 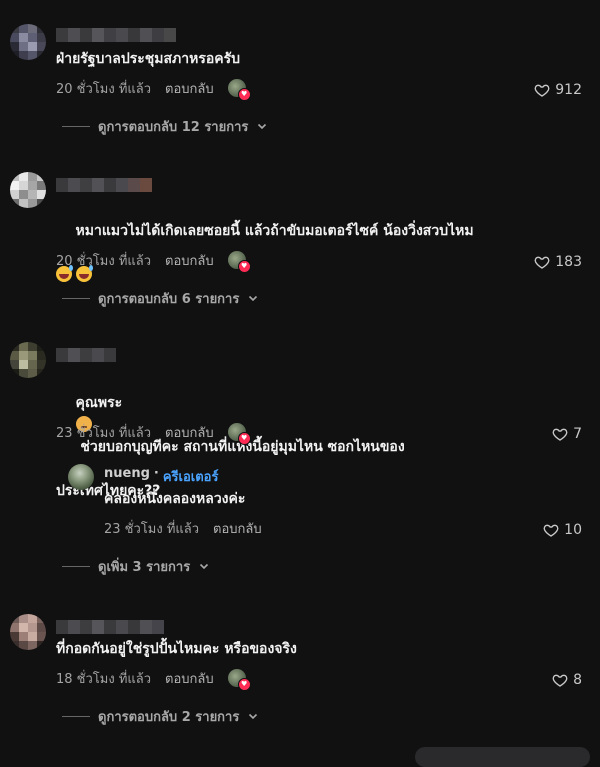 I want to click on view-replies-button: ดูการตอบกลับ 2 รายการ, so click(x=160, y=716).